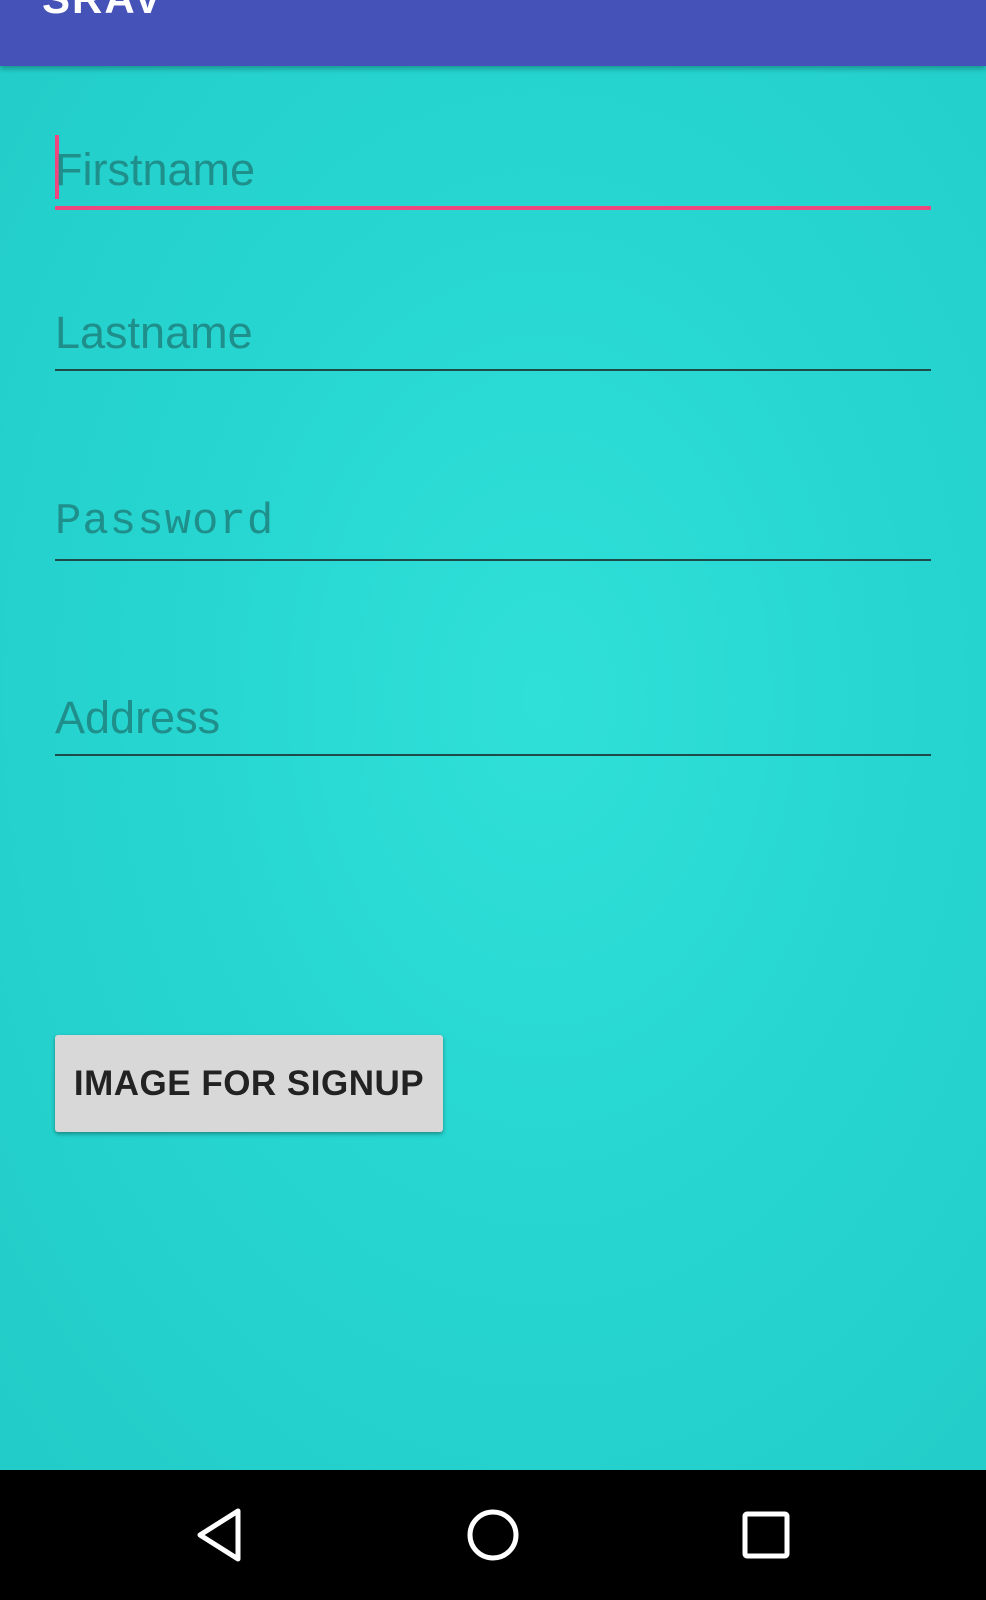 The width and height of the screenshot is (986, 1600). Describe the element at coordinates (493, 755) in the screenshot. I see `address-underline` at that location.